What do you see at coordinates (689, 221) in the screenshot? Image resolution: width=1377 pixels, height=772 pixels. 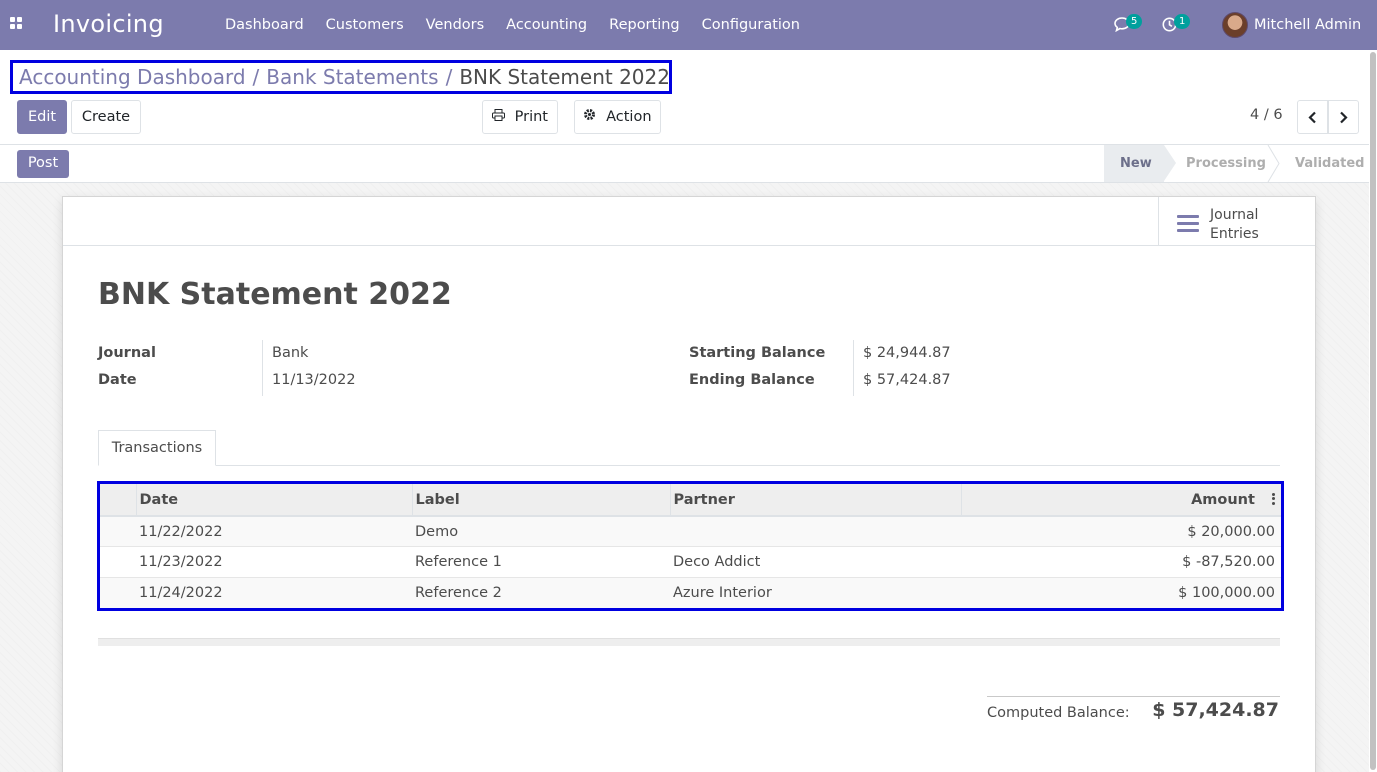 I see `smart-button-box: Journal Entries` at bounding box center [689, 221].